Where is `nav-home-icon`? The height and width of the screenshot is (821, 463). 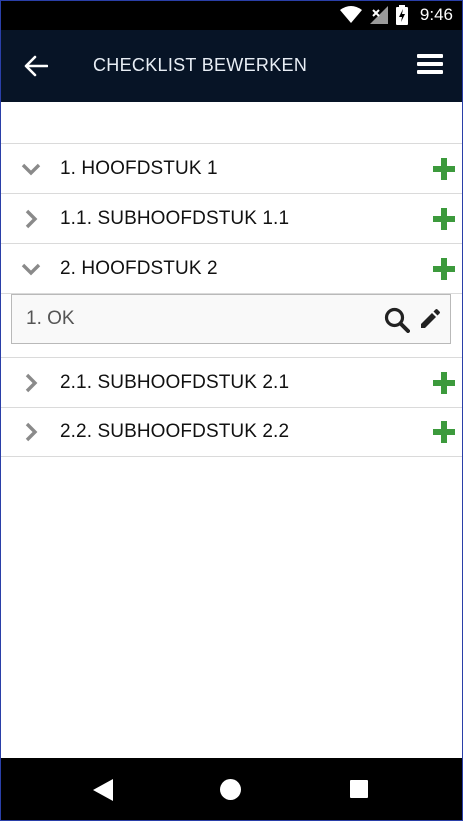 nav-home-icon is located at coordinates (230, 789).